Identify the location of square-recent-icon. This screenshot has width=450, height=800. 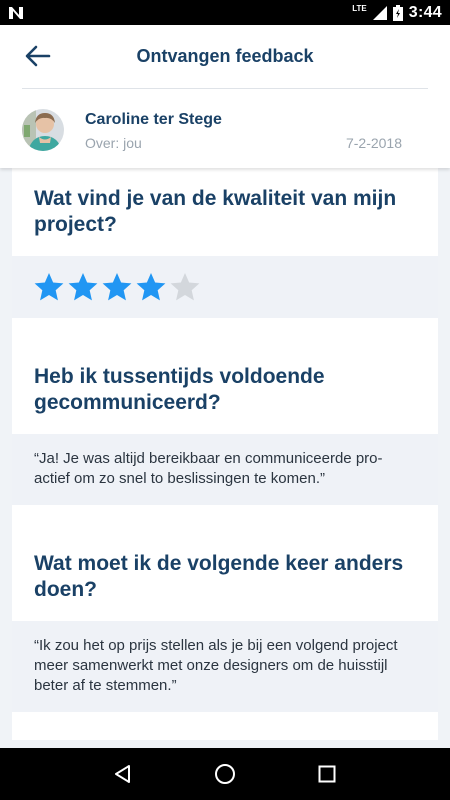
(327, 774).